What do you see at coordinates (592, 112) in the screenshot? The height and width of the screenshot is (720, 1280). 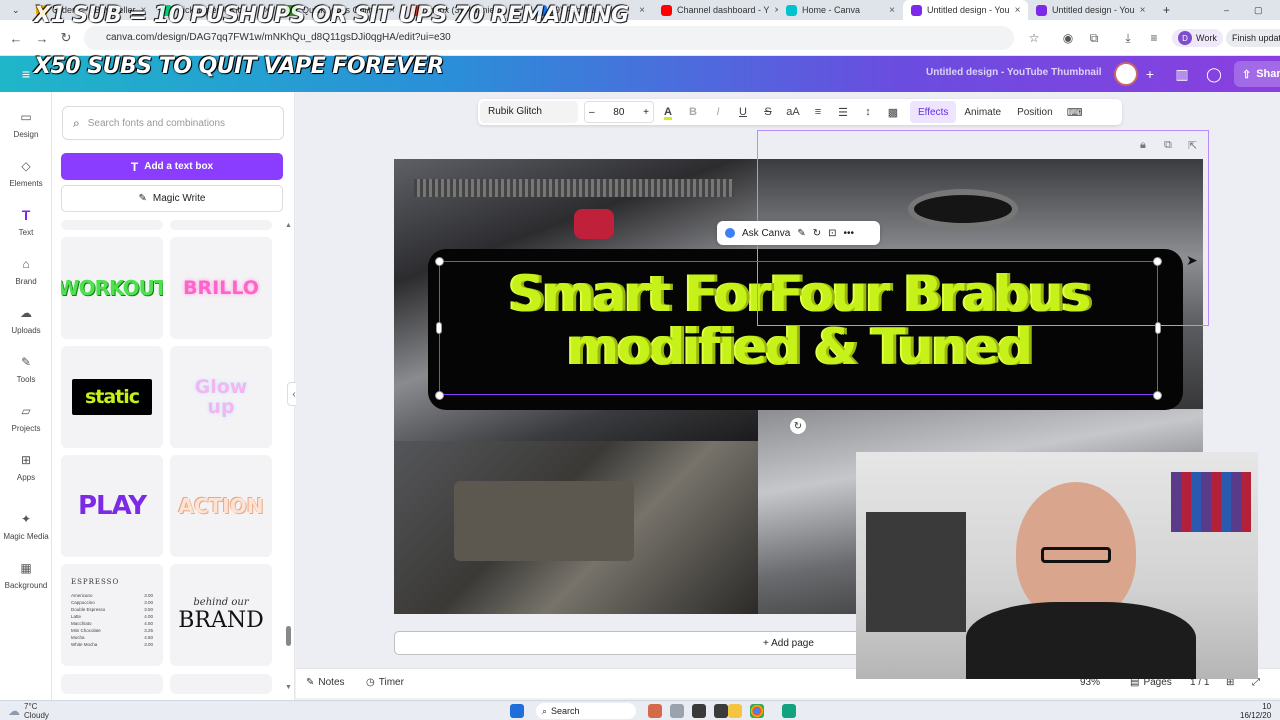 I see `decrease-size-icon: –` at bounding box center [592, 112].